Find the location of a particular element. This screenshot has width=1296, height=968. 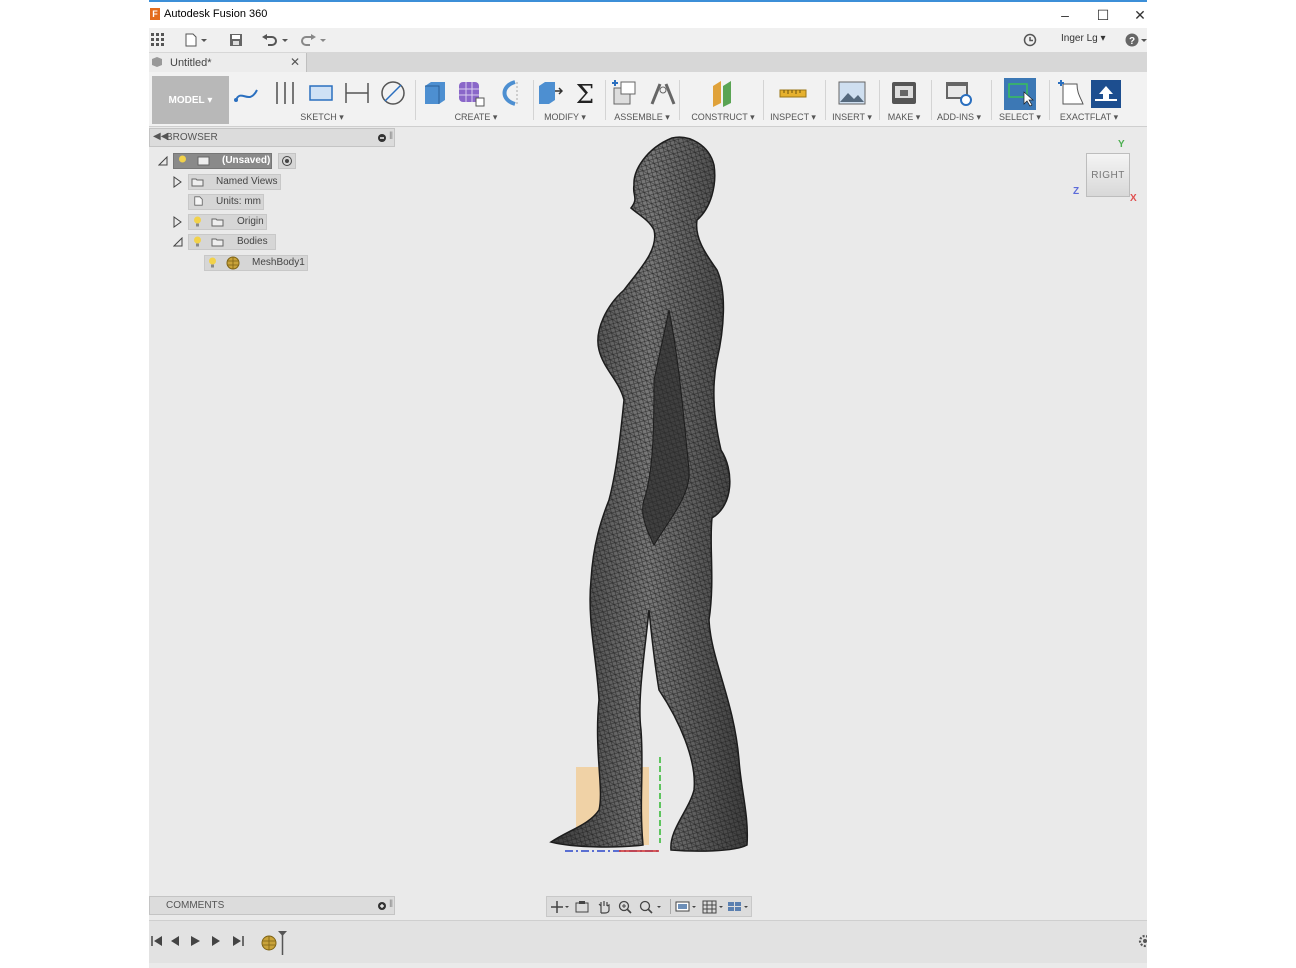

dimension-icon is located at coordinates (357, 93).